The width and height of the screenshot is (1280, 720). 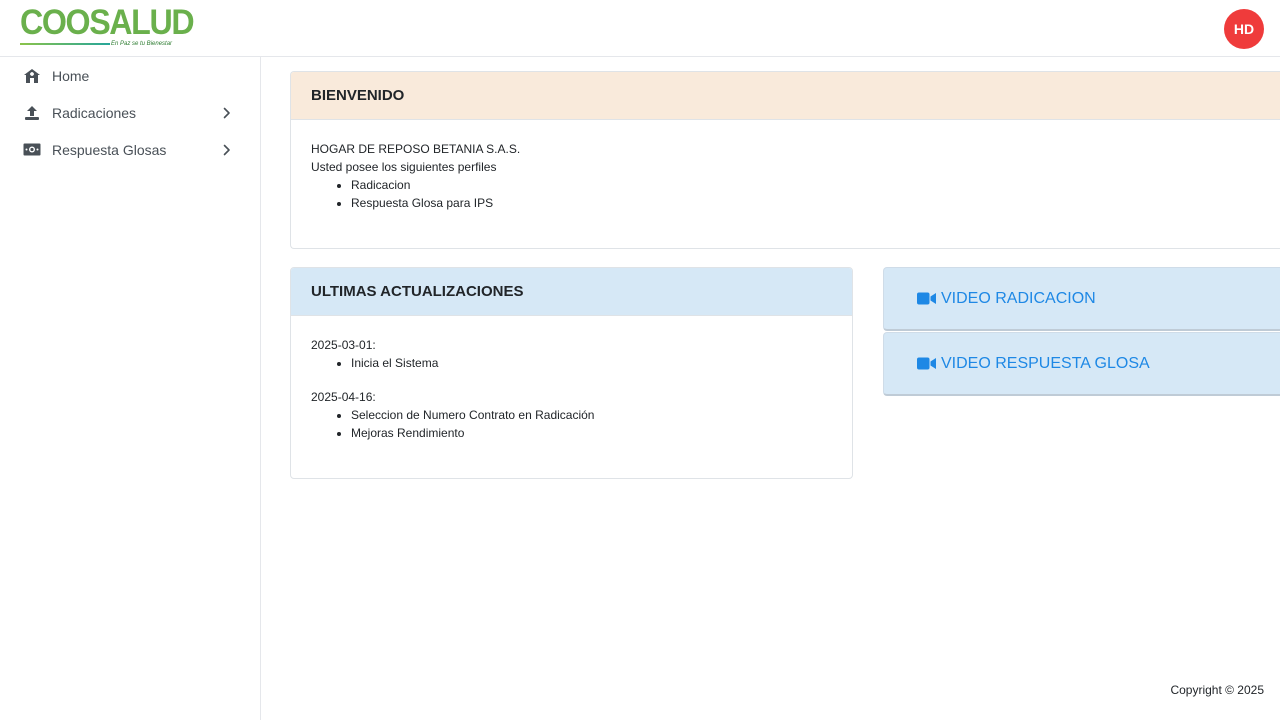 I want to click on update-date: 2025-03-01:, so click(x=343, y=345).